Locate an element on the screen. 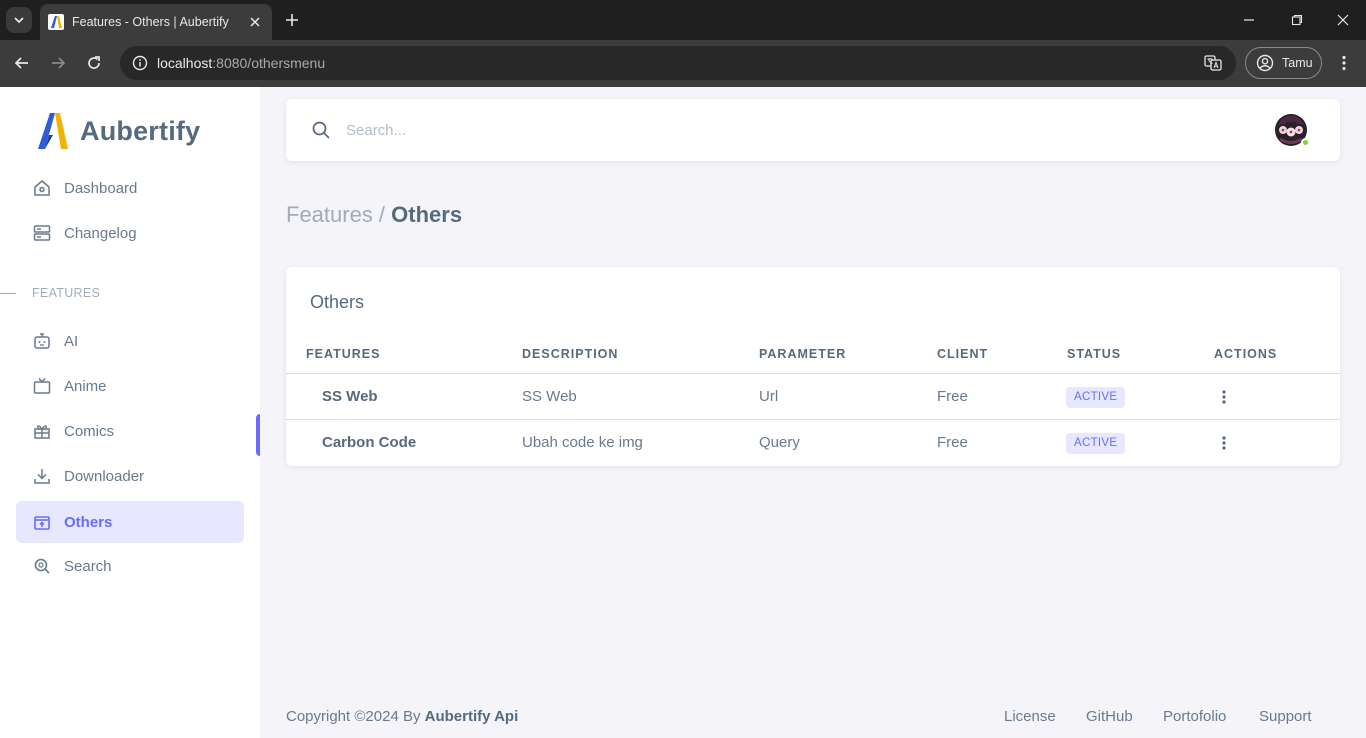 This screenshot has height=738, width=1366. new-tab-icon is located at coordinates (292, 20).